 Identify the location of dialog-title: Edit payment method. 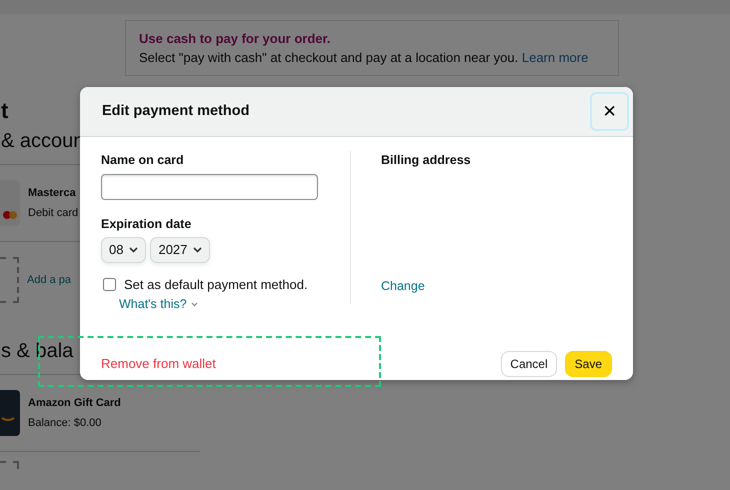
(176, 111).